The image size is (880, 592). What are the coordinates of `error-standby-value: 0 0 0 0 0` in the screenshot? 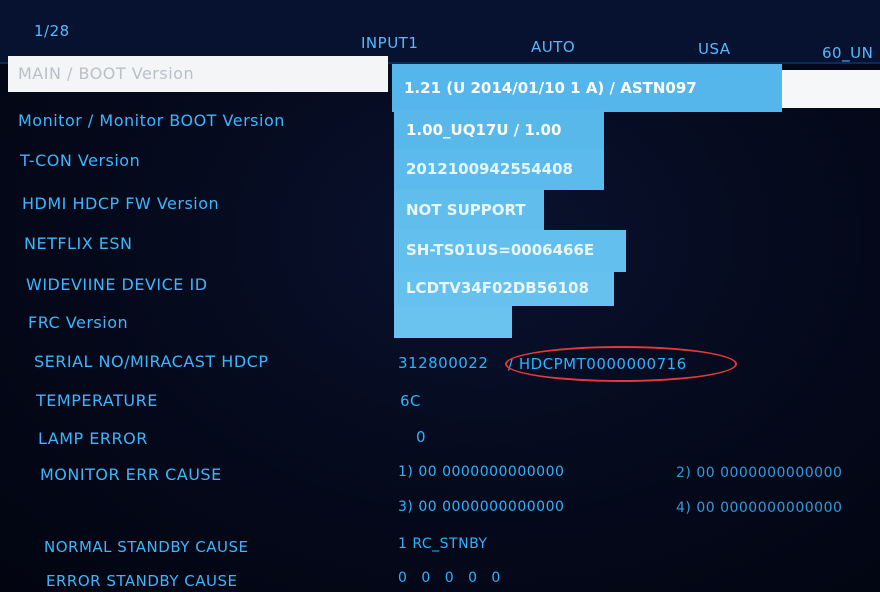 It's located at (452, 578).